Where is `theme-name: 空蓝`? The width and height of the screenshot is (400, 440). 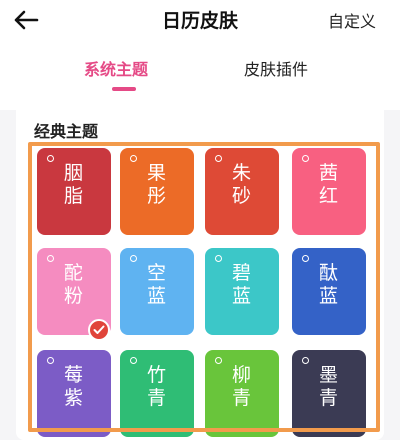
theme-name: 空蓝 is located at coordinates (157, 285).